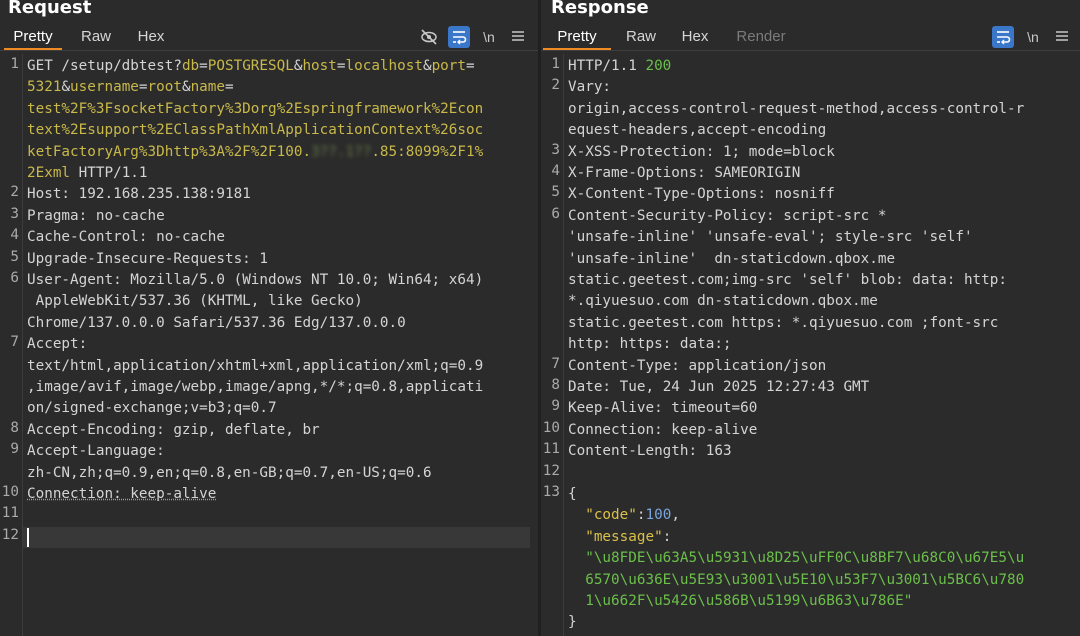 The image size is (1080, 636). What do you see at coordinates (139, 194) in the screenshot?
I see `request-code-line: Host: 192.168.235.138:9181` at bounding box center [139, 194].